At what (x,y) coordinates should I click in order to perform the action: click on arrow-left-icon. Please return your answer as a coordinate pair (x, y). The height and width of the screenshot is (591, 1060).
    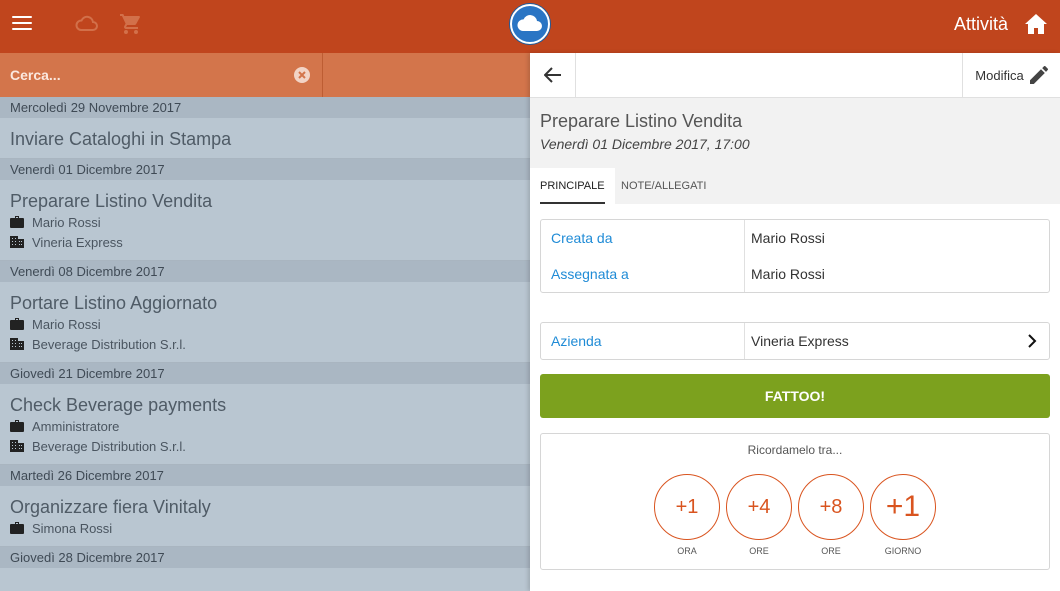
    Looking at the image, I should click on (552, 75).